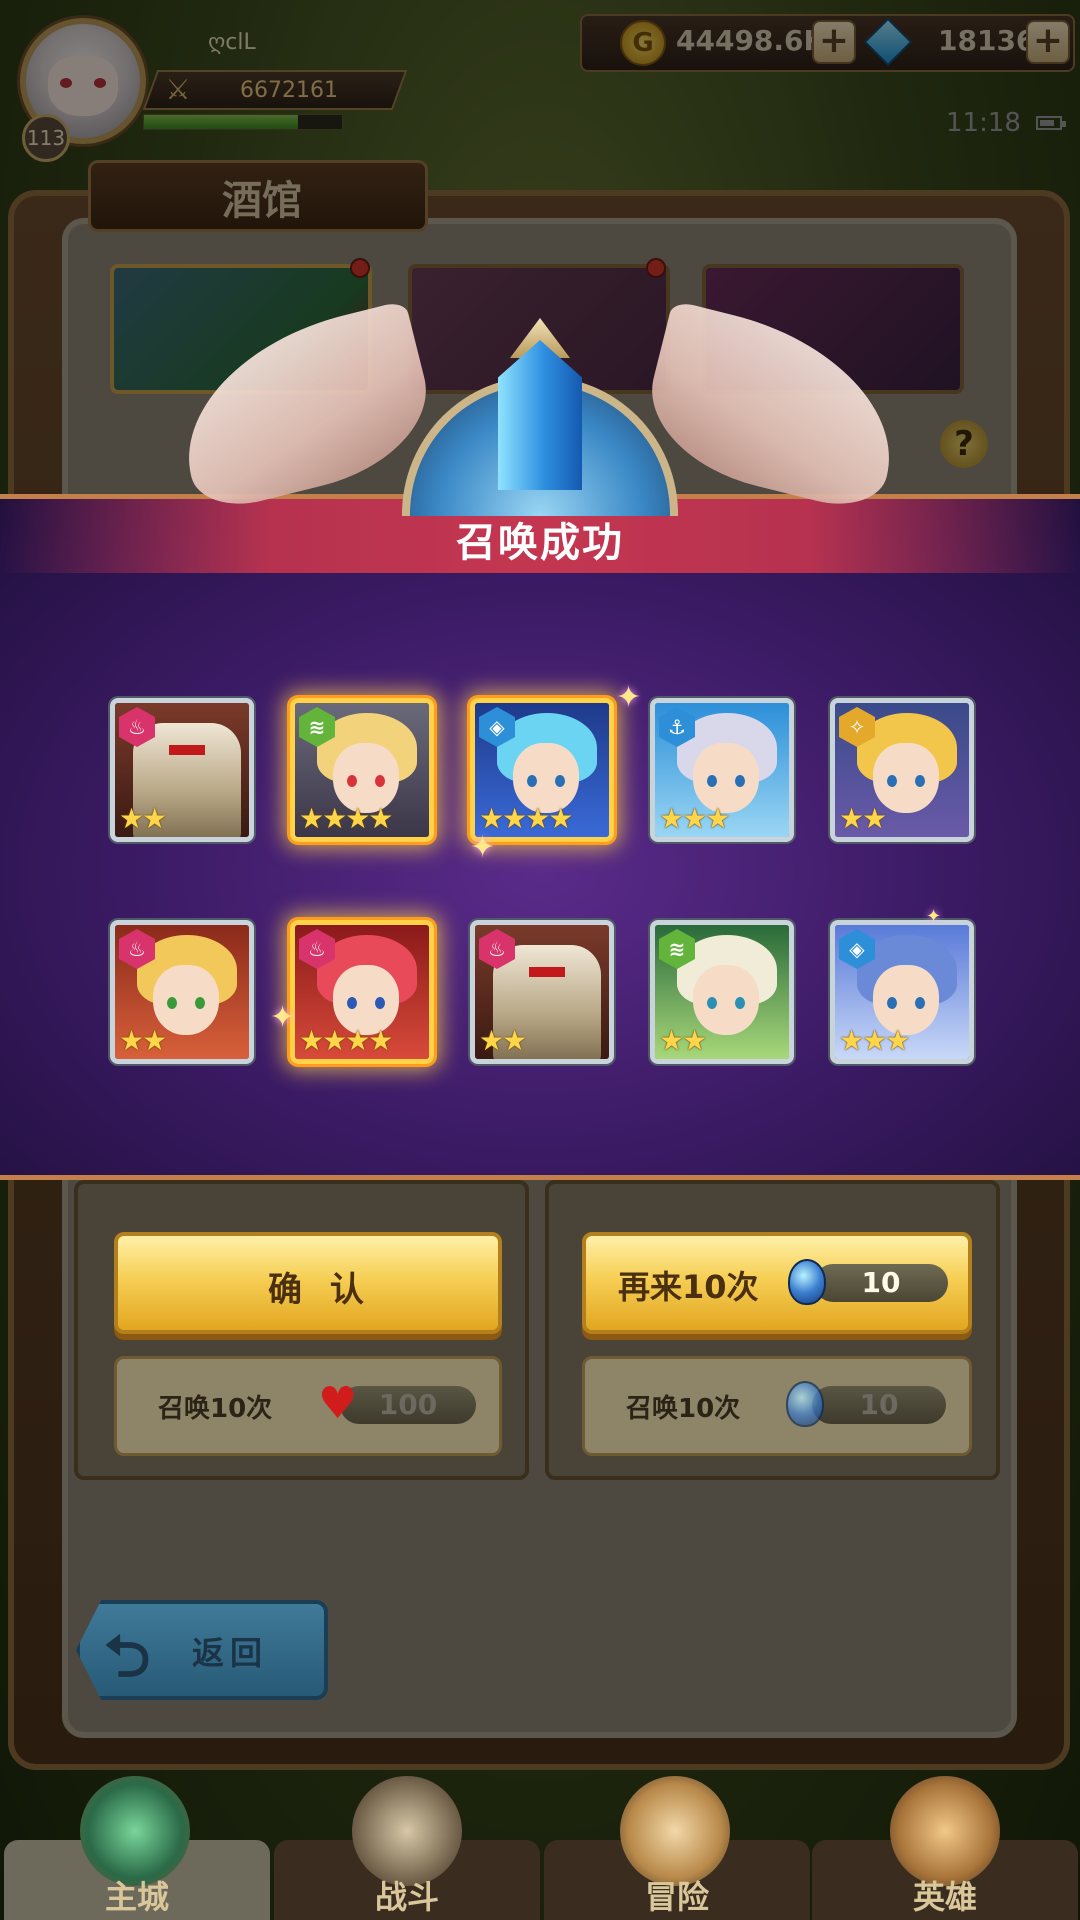  What do you see at coordinates (540, 543) in the screenshot?
I see `summon-result-title: 召唤成功` at bounding box center [540, 543].